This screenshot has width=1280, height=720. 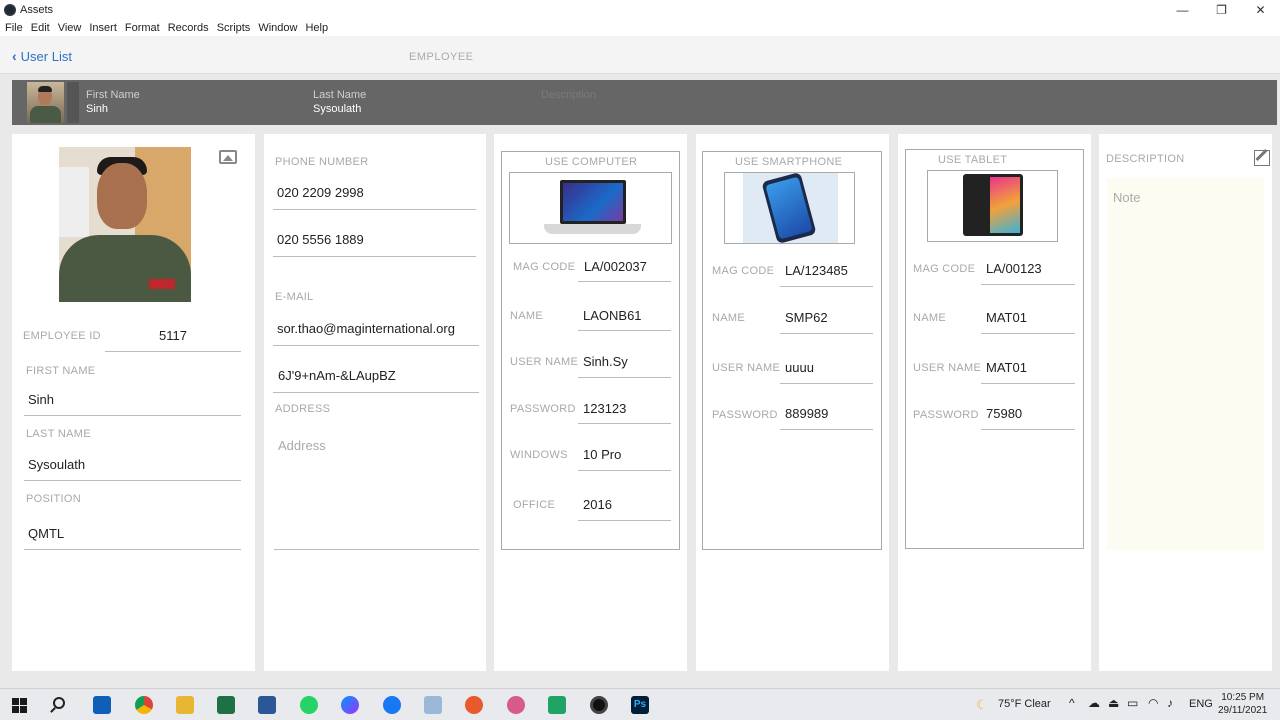 What do you see at coordinates (70, 28) in the screenshot?
I see `menu-view: View` at bounding box center [70, 28].